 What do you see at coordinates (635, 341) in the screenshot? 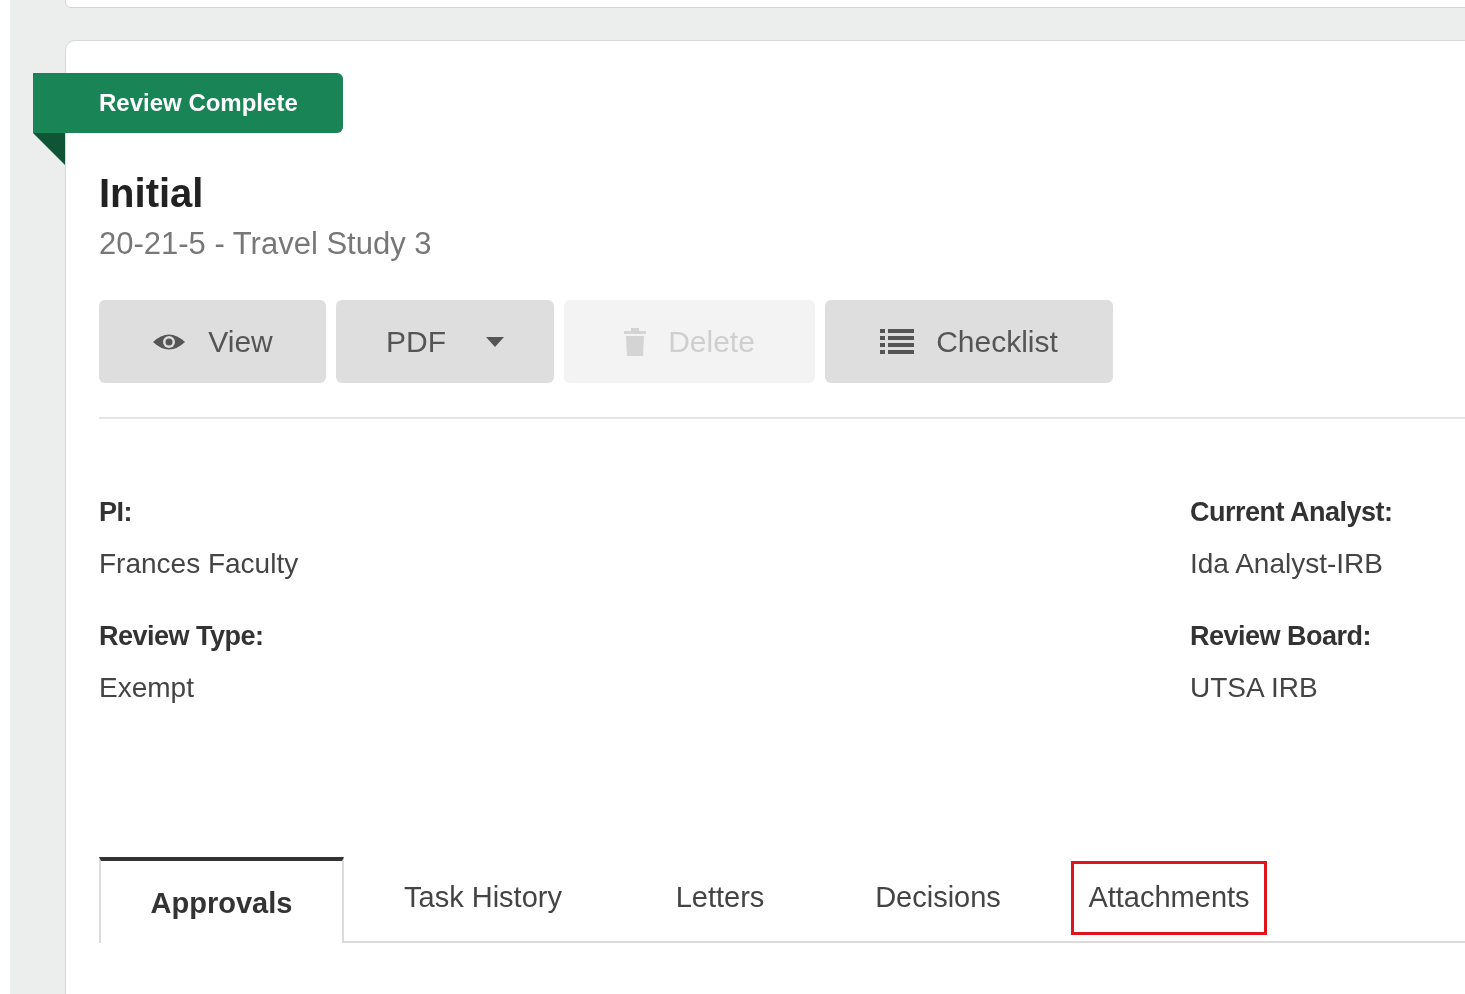
I see `trash-icon` at bounding box center [635, 341].